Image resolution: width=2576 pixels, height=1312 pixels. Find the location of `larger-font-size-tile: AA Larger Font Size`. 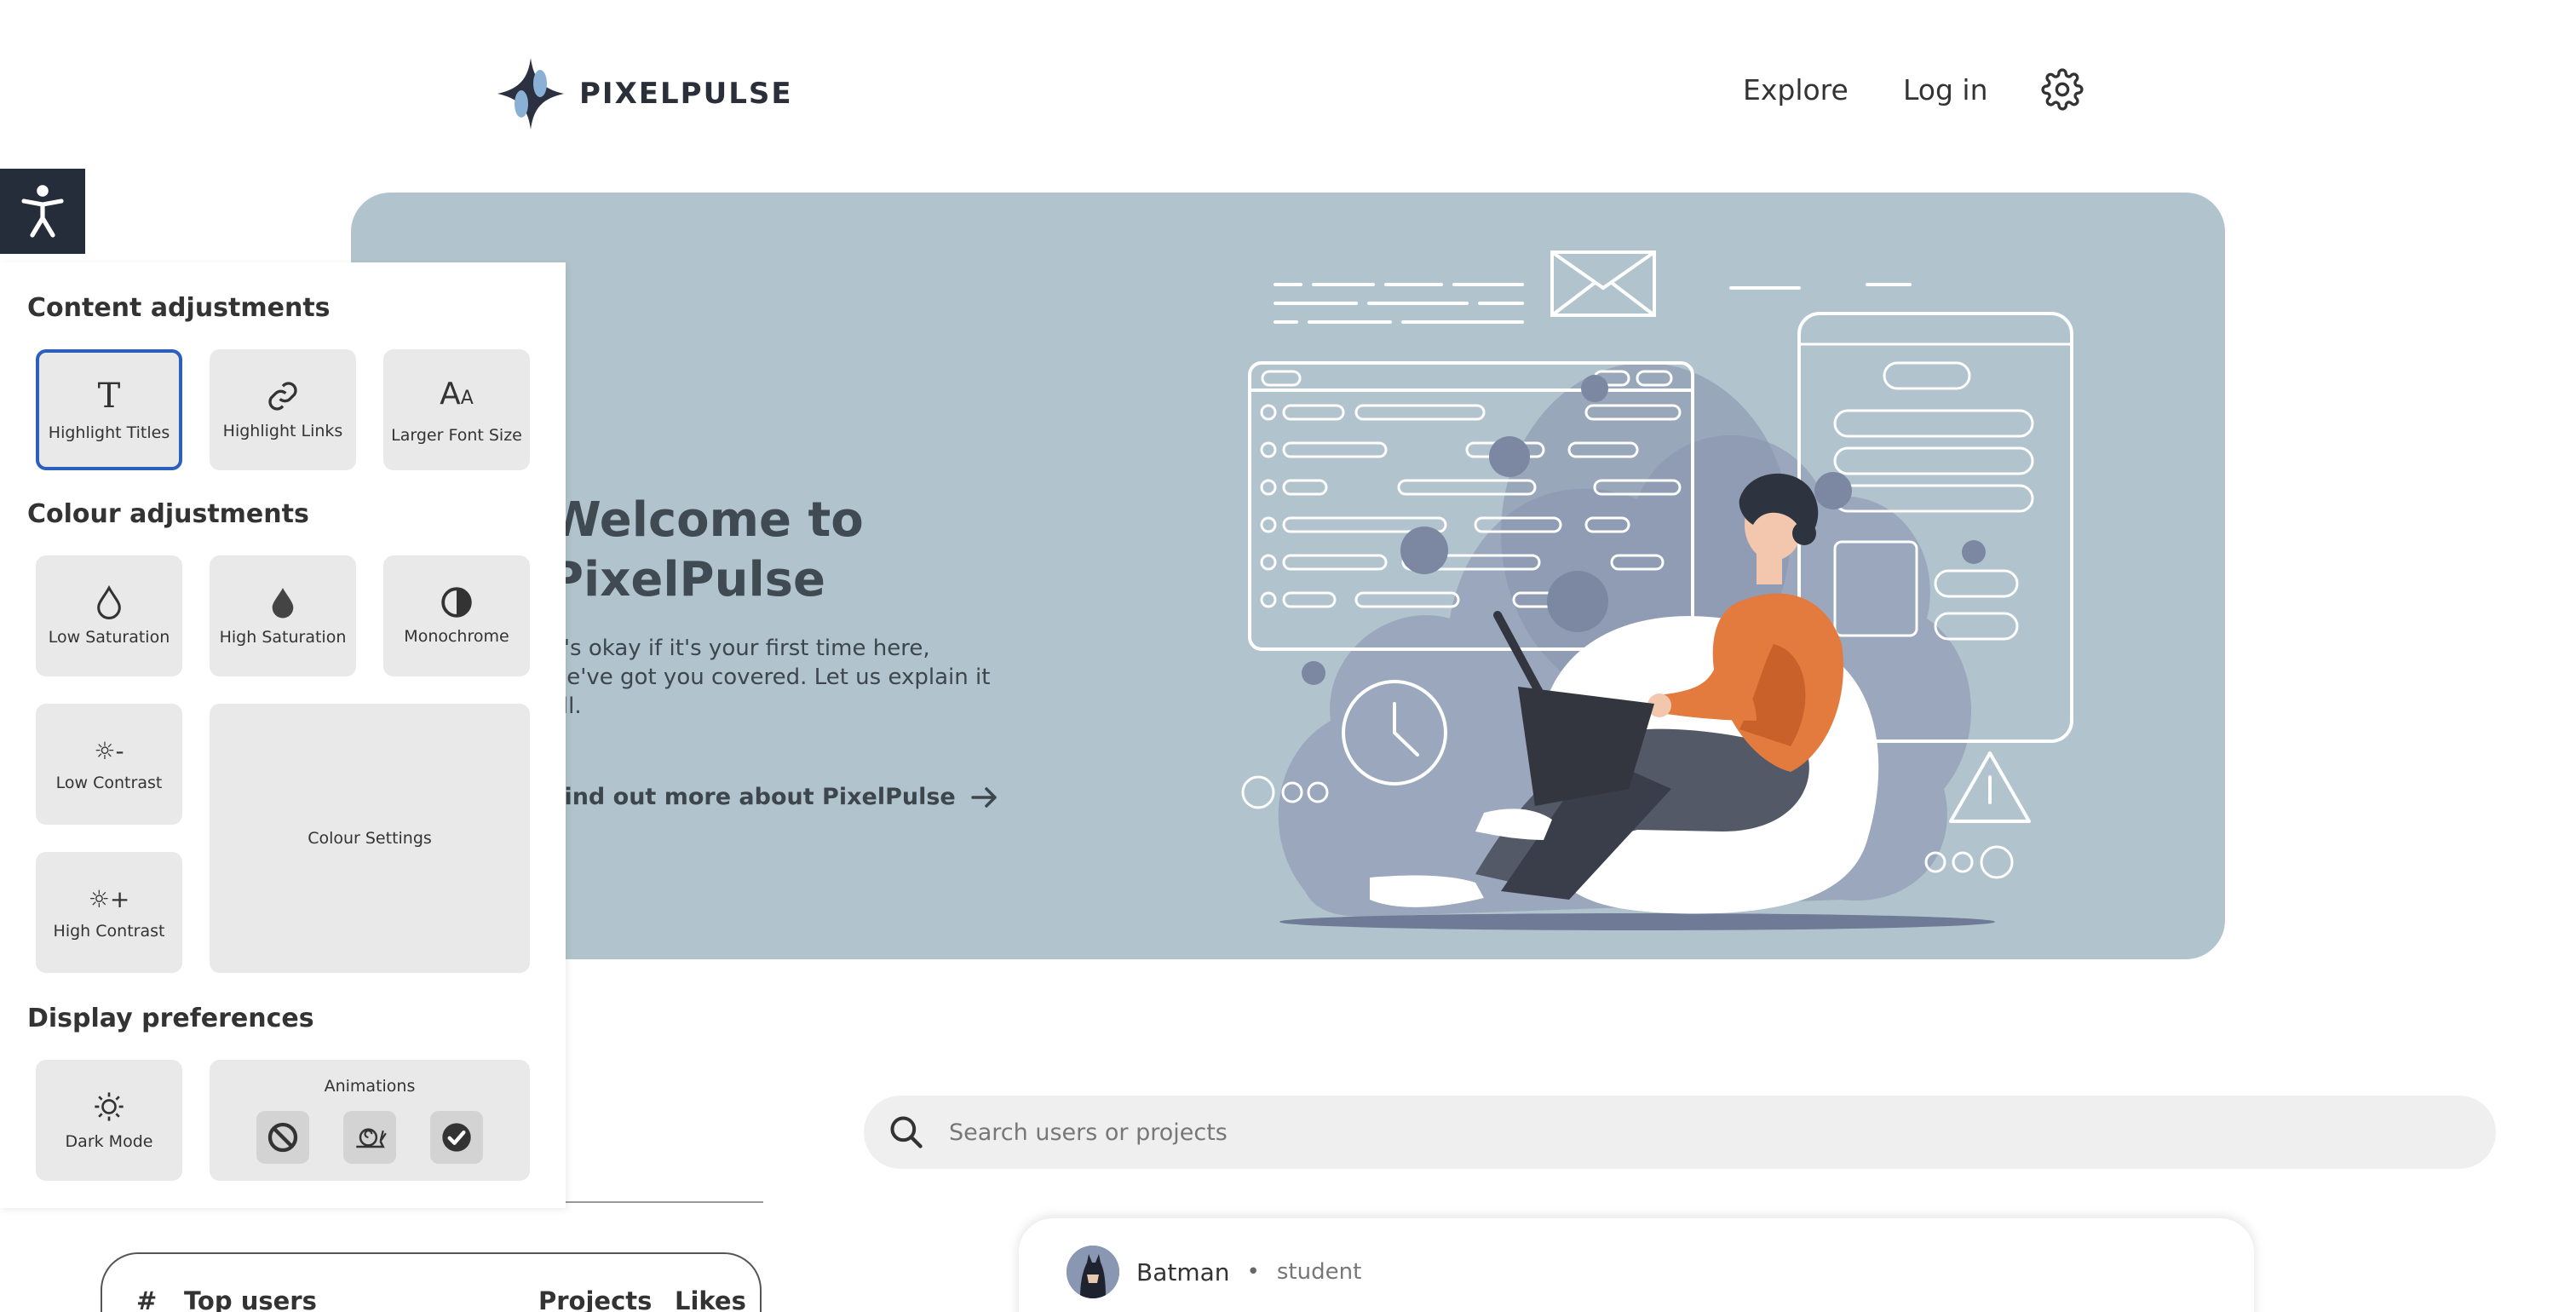

larger-font-size-tile: AA Larger Font Size is located at coordinates (457, 409).